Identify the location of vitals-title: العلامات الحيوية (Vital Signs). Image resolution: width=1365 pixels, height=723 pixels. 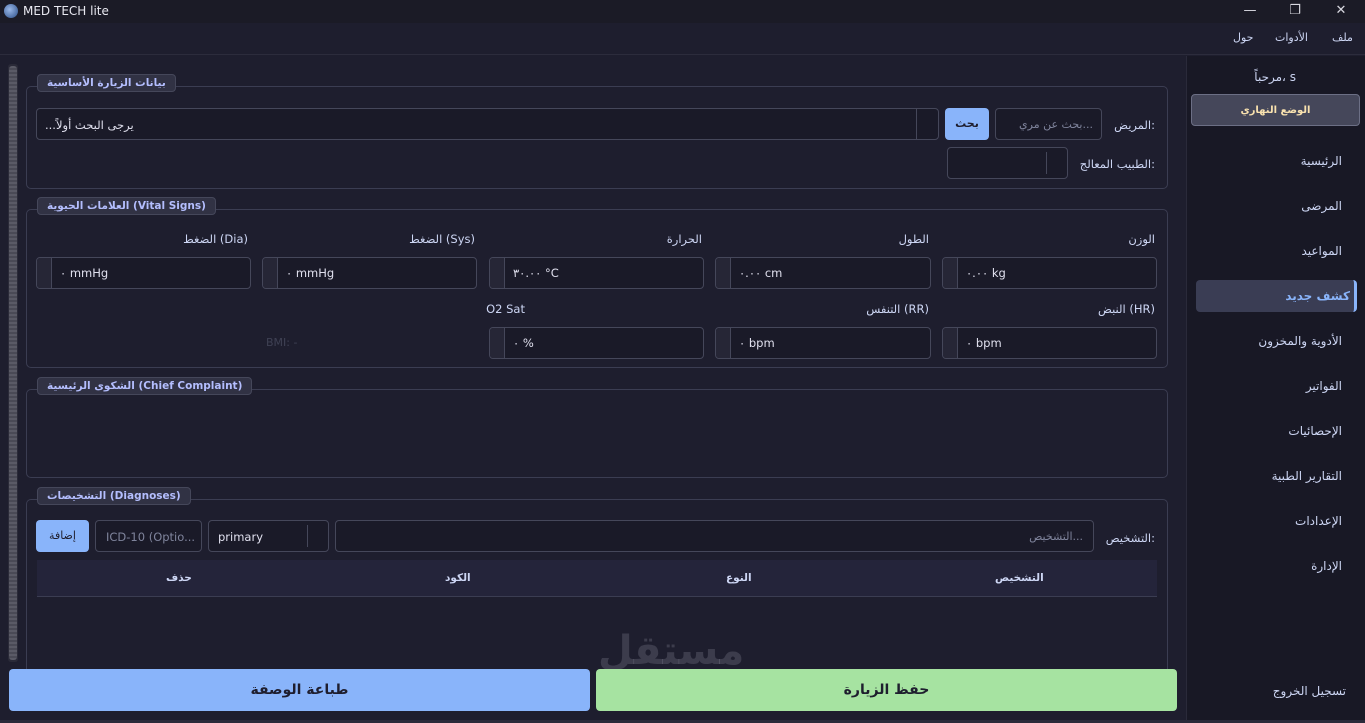
(126, 206).